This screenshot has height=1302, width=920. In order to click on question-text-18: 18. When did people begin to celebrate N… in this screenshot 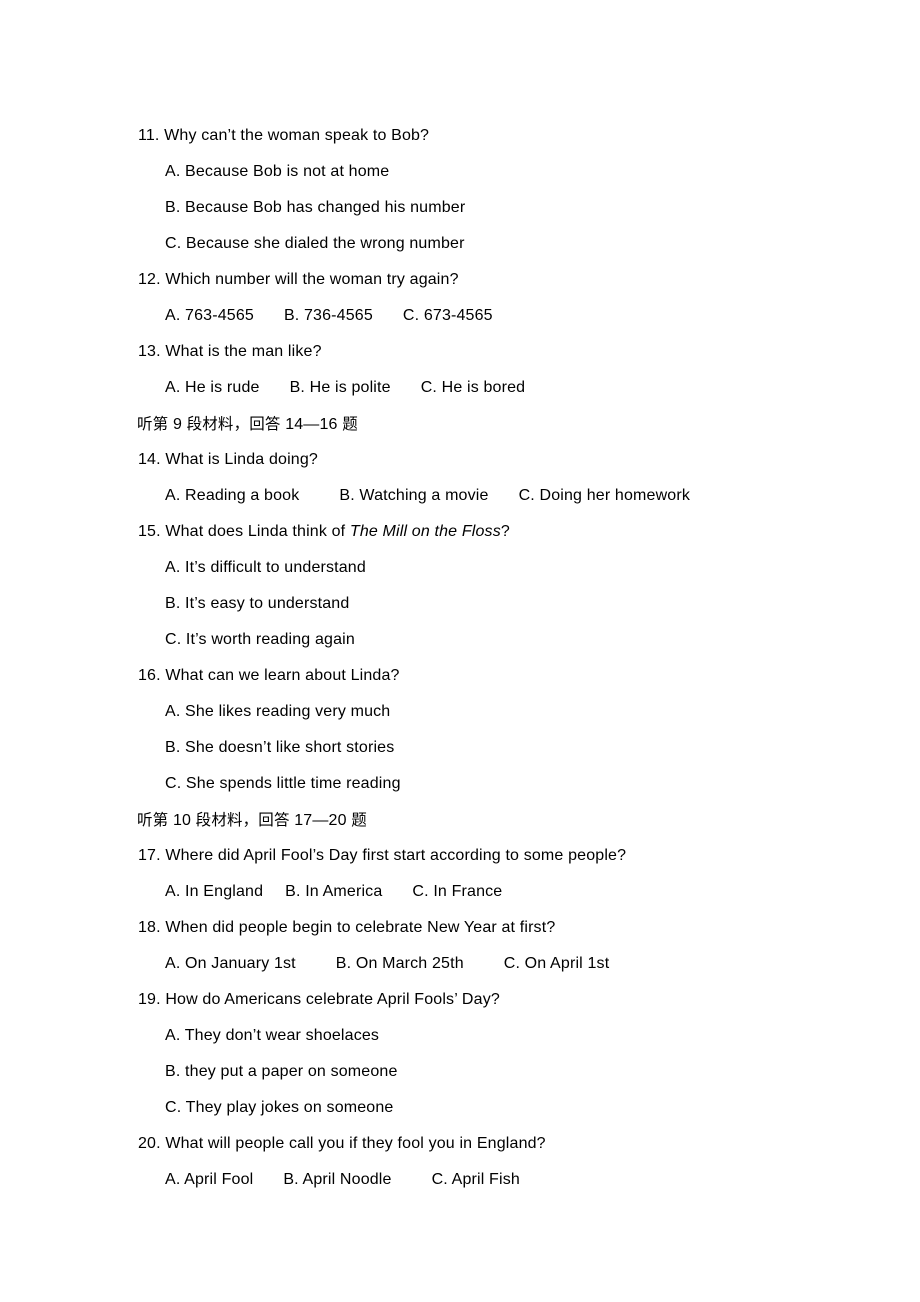, I will do `click(347, 927)`.